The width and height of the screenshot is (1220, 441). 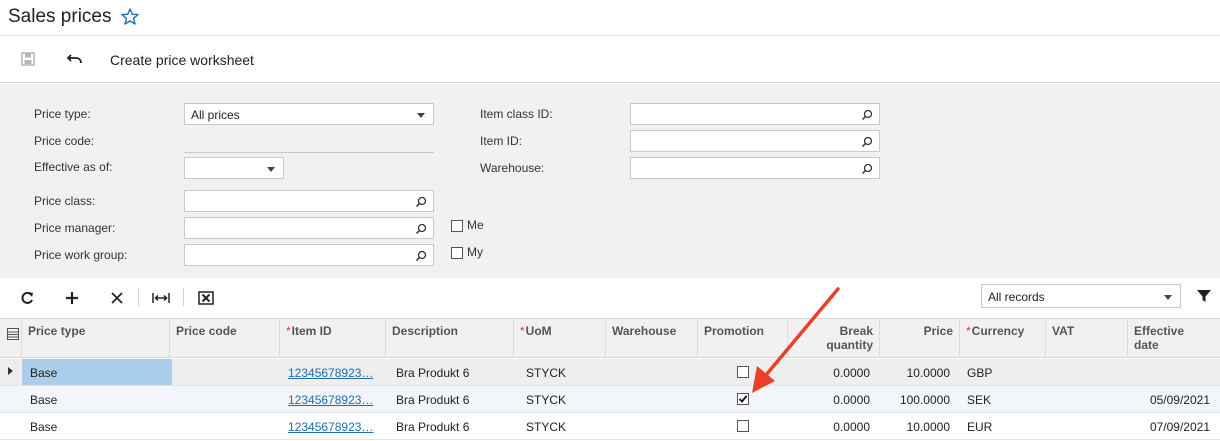 What do you see at coordinates (610, 18) in the screenshot?
I see `title-bar: Sales prices` at bounding box center [610, 18].